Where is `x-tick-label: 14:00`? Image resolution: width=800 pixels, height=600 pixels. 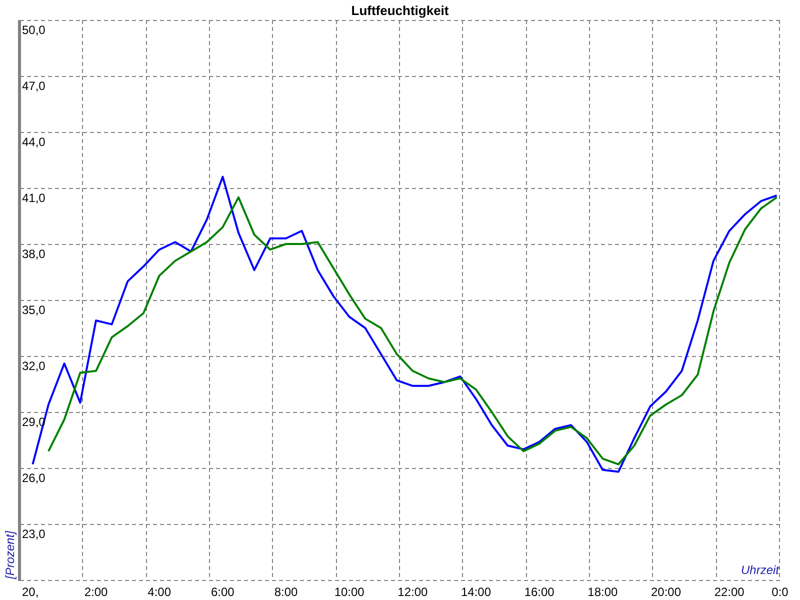
x-tick-label: 14:00 is located at coordinates (476, 592).